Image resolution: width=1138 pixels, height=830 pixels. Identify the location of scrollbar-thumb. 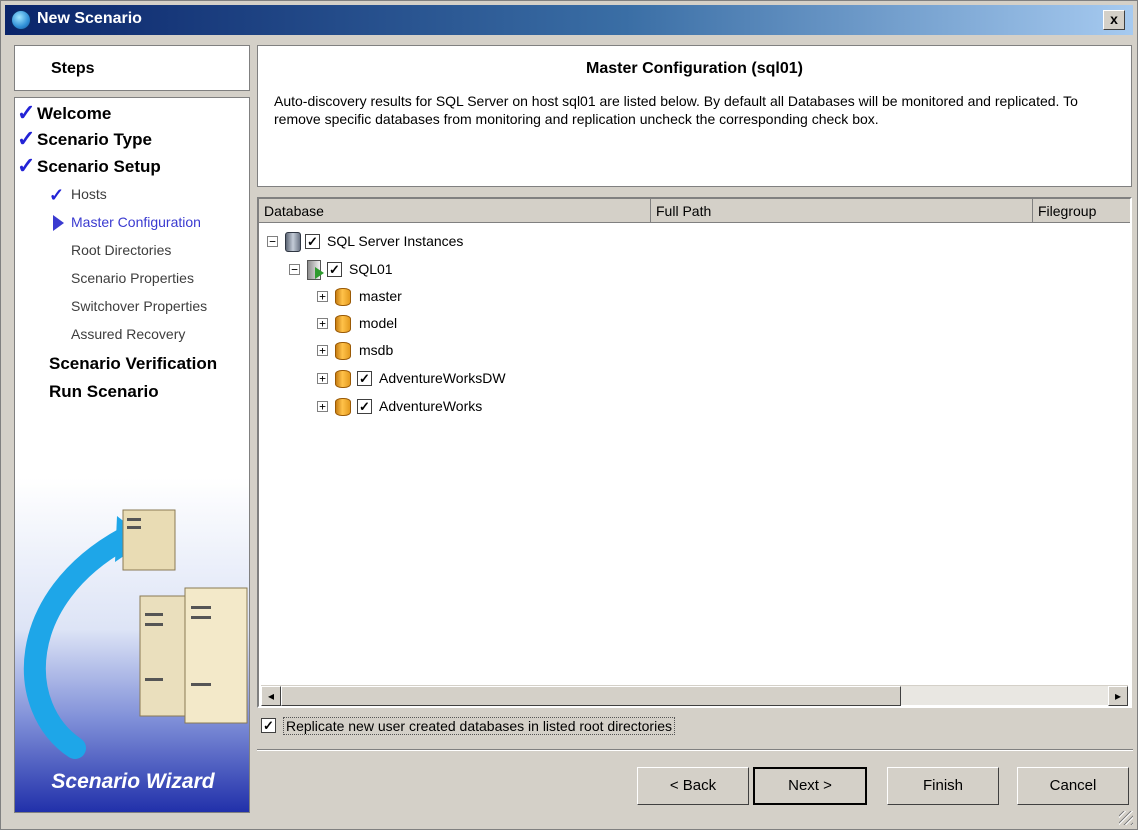
(591, 696).